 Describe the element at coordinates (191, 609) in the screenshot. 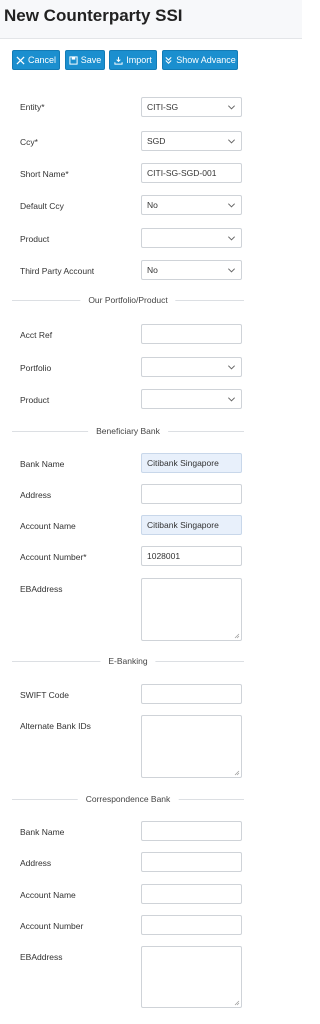

I see `ebaddress-textarea` at that location.